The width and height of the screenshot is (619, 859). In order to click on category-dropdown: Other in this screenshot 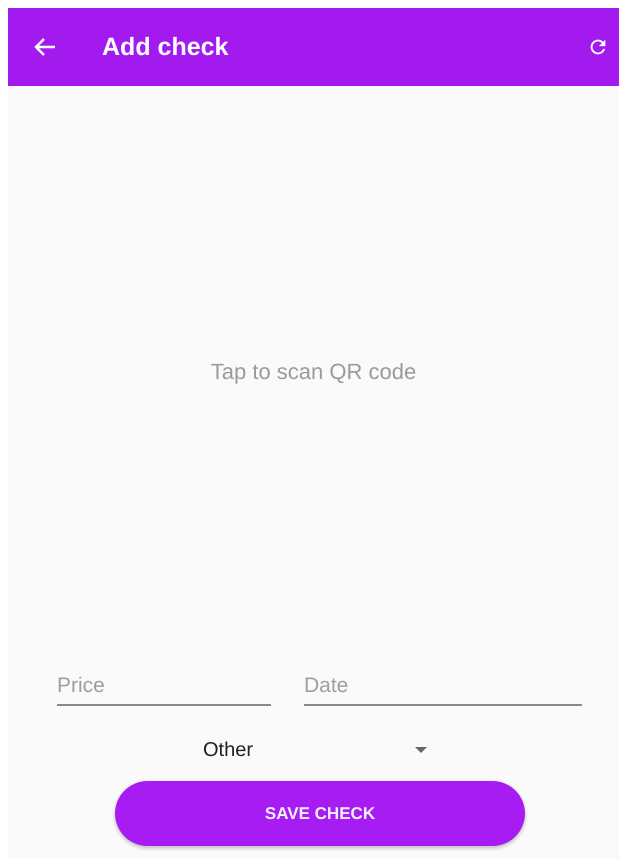, I will do `click(315, 750)`.